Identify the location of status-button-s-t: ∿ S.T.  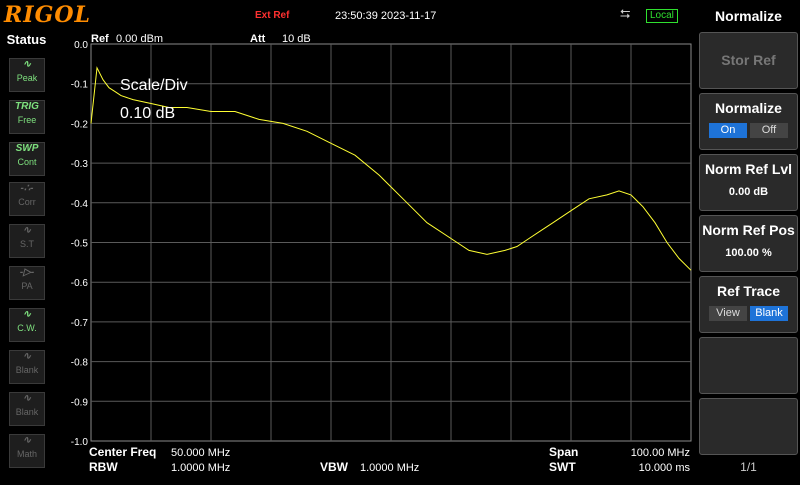
(27, 241).